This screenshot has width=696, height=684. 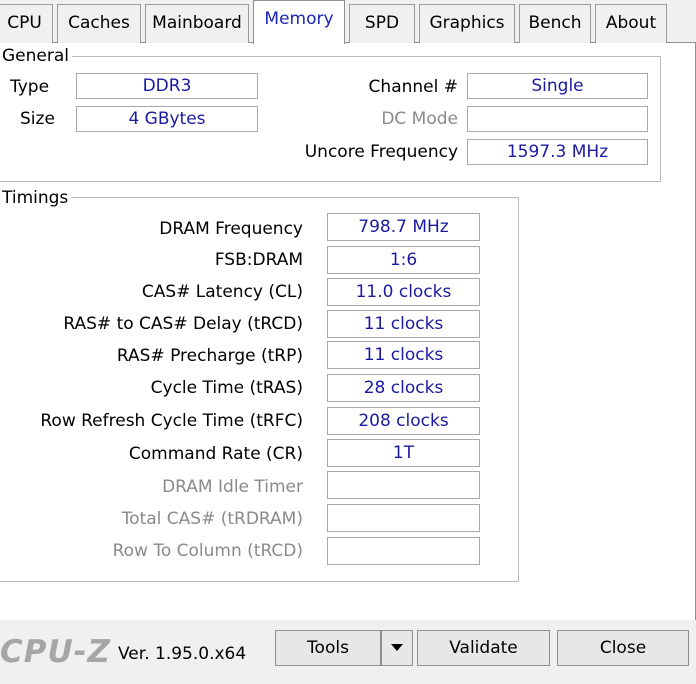 I want to click on dram-frequency-label: DRAM Frequency, so click(x=231, y=229).